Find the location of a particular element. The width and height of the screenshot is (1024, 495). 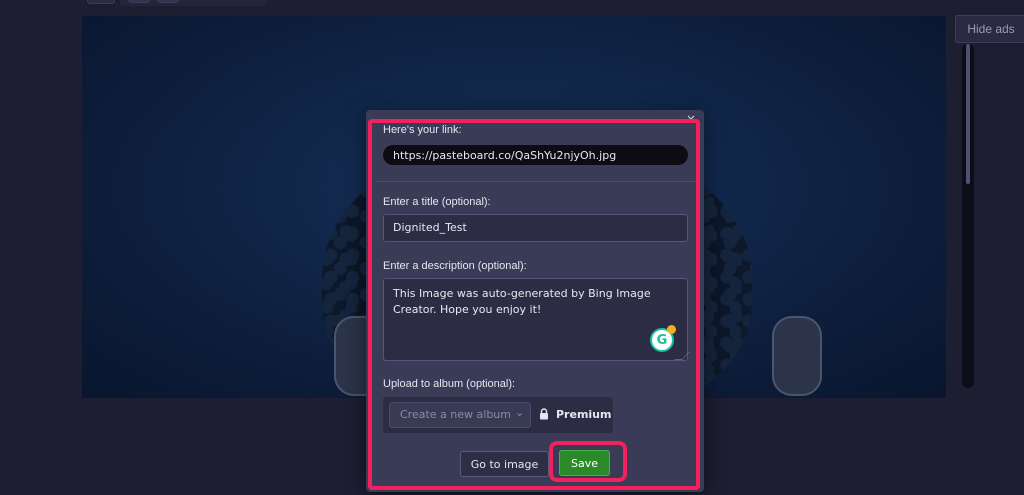

hide-ads-button: Hide ads is located at coordinates (989, 29).